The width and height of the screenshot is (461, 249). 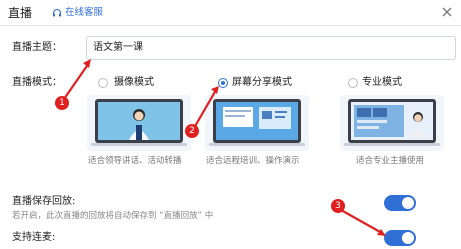 I want to click on mode-pro-desc: 适合专业主播使用, so click(x=390, y=161).